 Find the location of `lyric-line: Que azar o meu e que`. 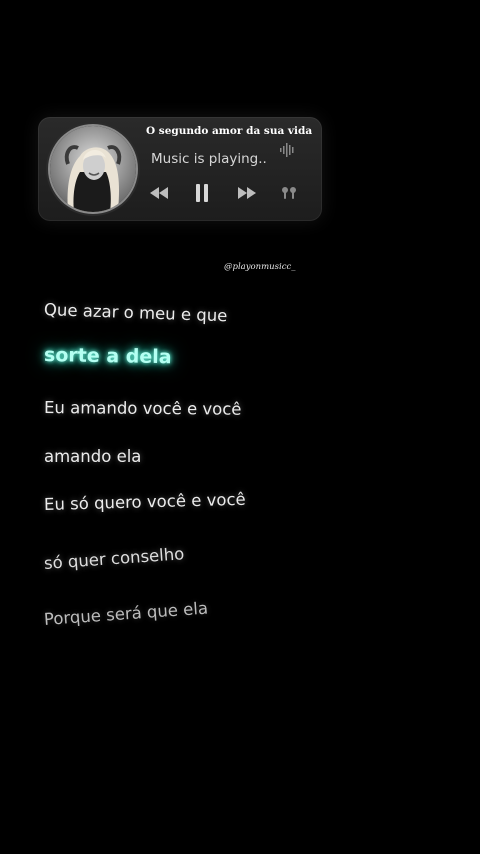

lyric-line: Que azar o meu e que is located at coordinates (135, 313).